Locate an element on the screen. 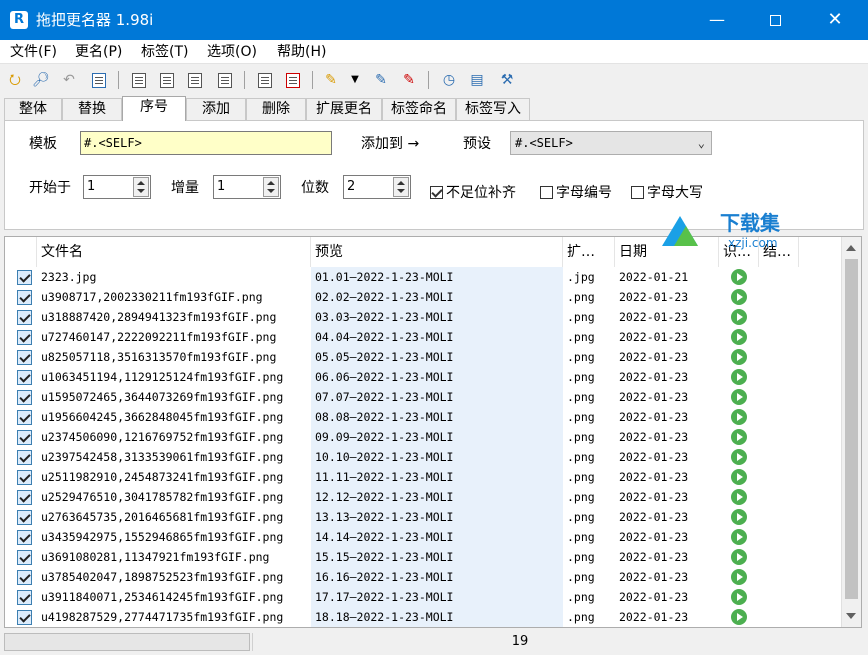 The width and height of the screenshot is (868, 655). maximize-button is located at coordinates (775, 20).